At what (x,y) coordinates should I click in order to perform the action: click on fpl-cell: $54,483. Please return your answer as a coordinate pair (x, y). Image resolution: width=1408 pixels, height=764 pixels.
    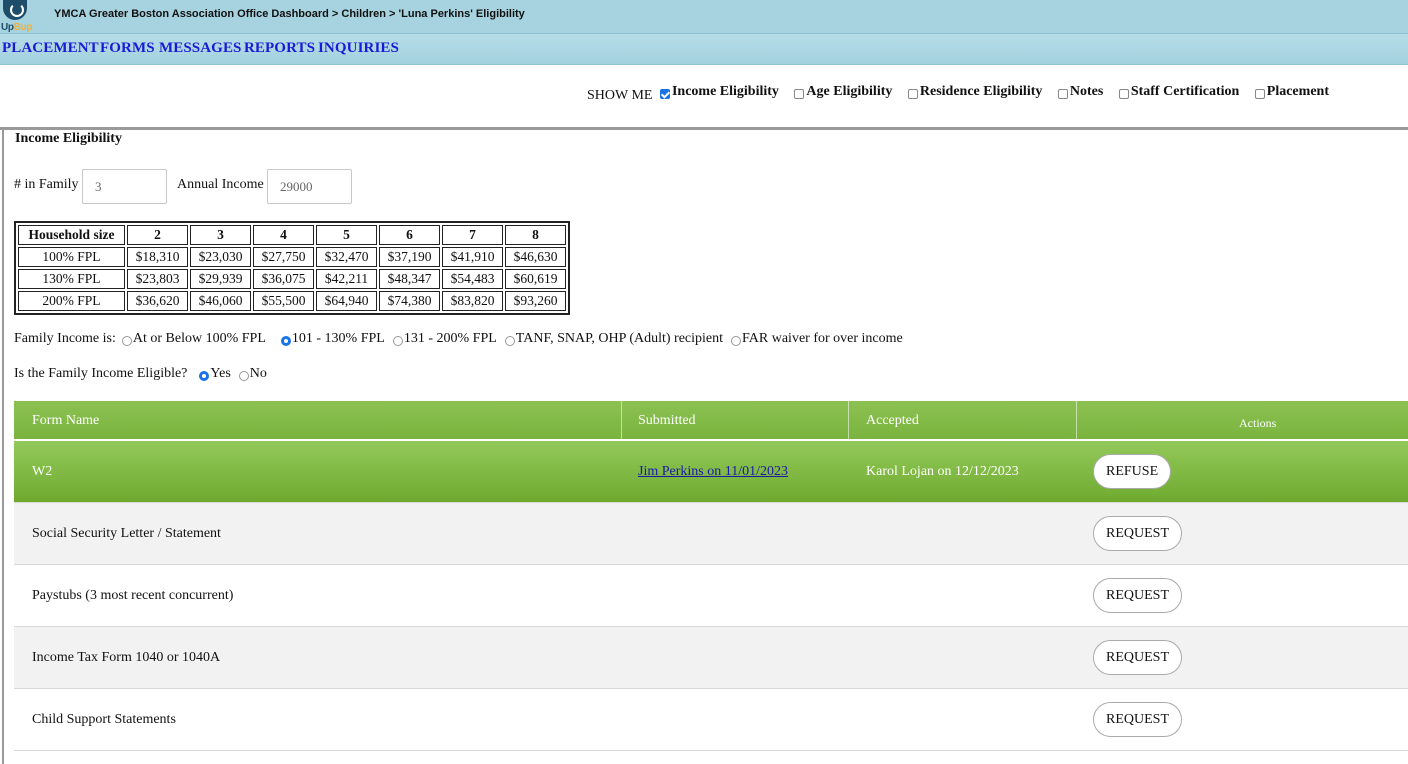
    Looking at the image, I should click on (472, 279).